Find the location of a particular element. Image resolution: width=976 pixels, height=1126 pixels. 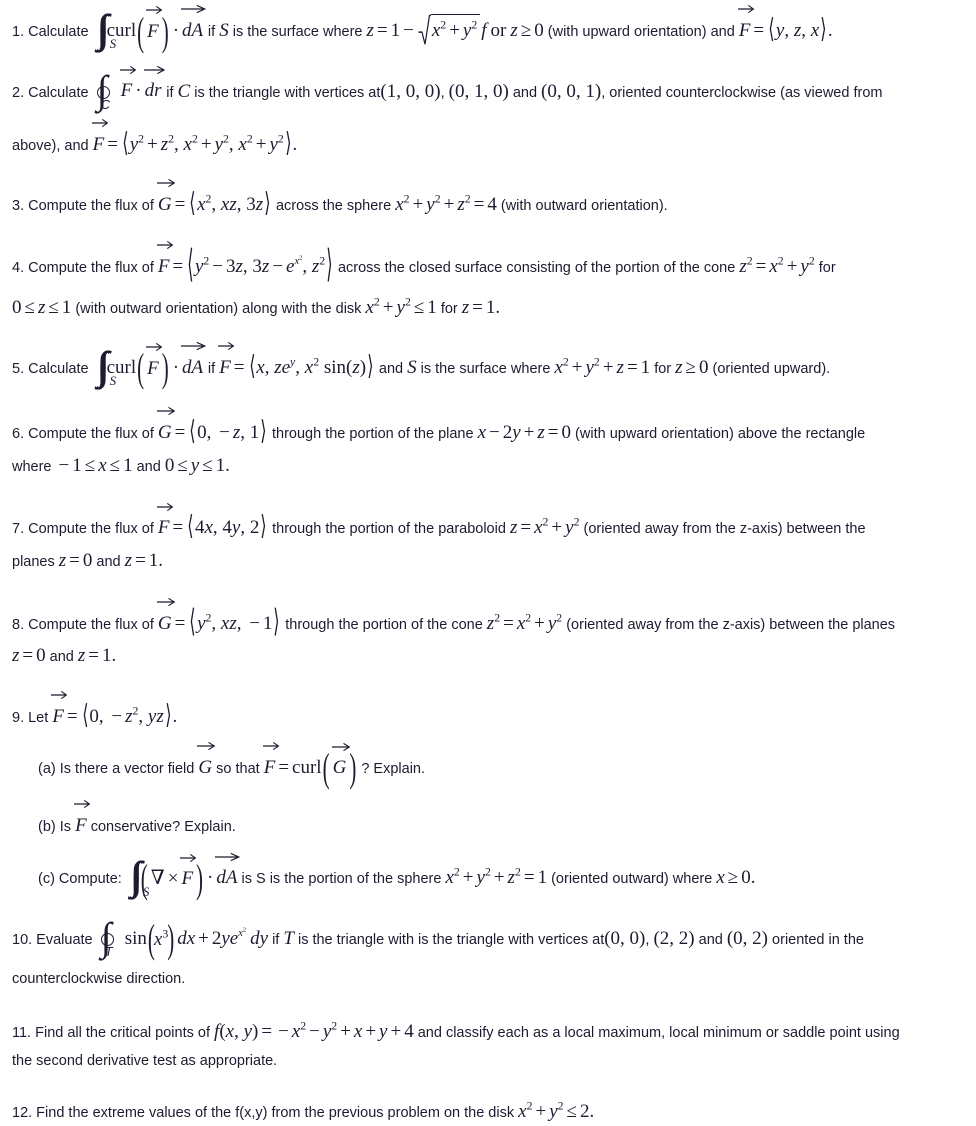

orientation-note: (with upward orientation) and is located at coordinates (641, 32).